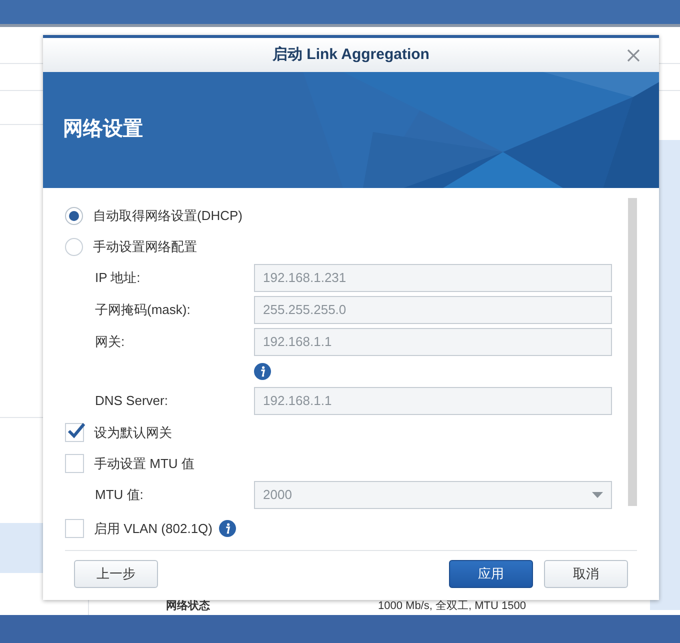  Describe the element at coordinates (132, 401) in the screenshot. I see `field-label: DNS Server:` at that location.